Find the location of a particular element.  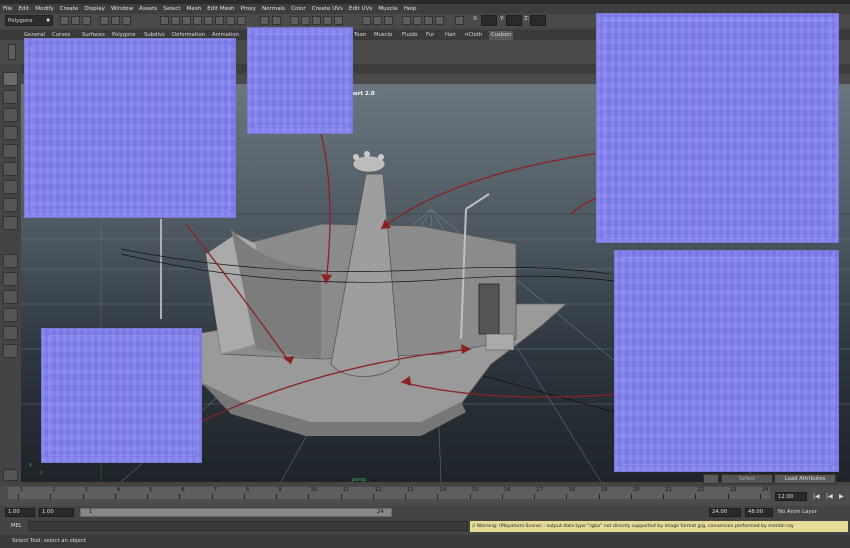

tab-muscle: Muscle is located at coordinates (383, 35).